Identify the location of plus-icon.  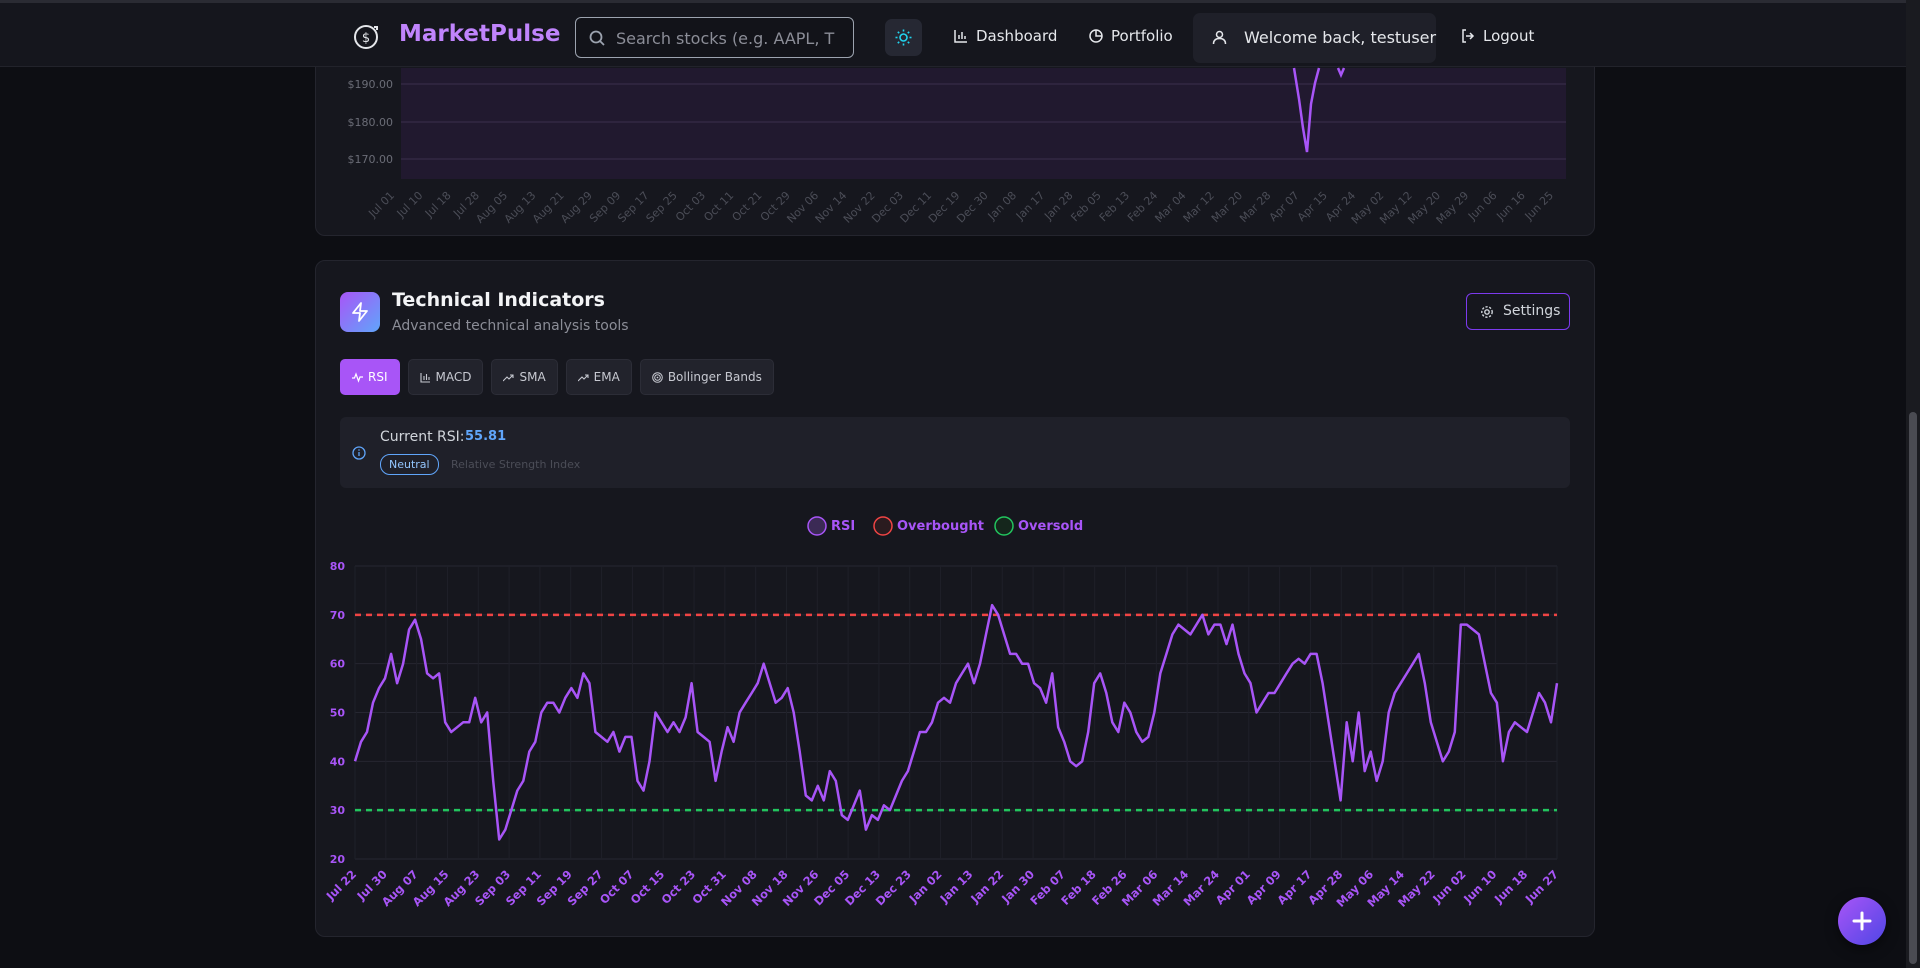
(1862, 921).